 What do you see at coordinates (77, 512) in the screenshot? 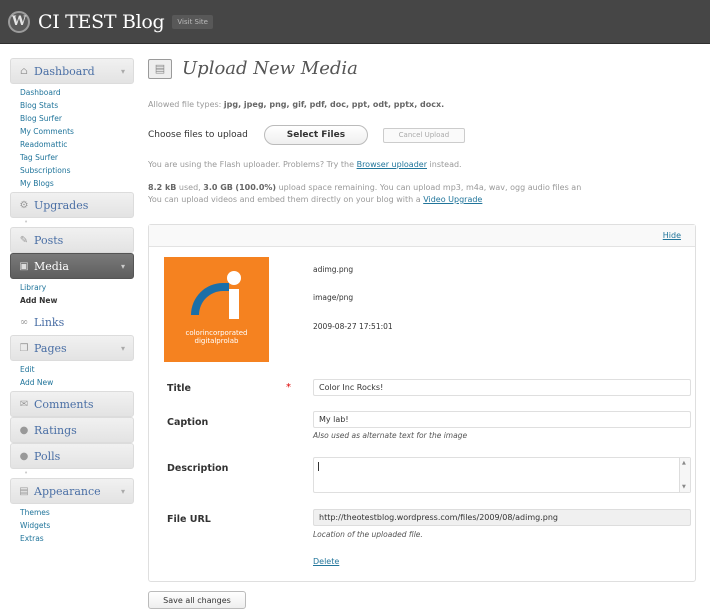
I see `submenu-item-themes: Themes` at bounding box center [77, 512].